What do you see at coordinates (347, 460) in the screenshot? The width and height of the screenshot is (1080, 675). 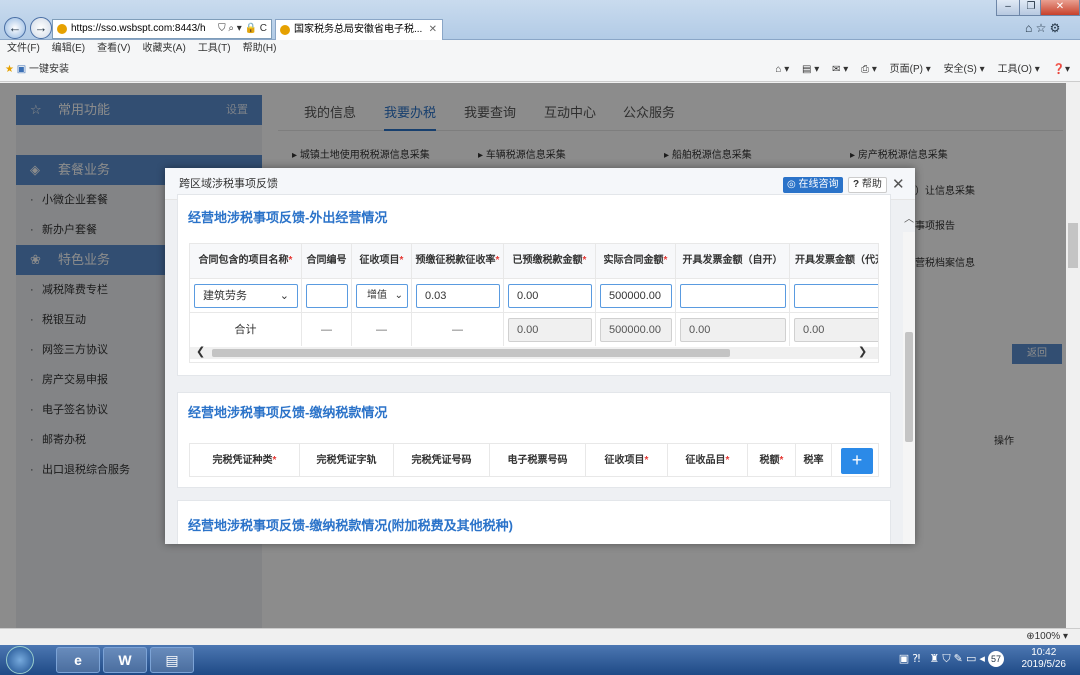 I see `col-header: 完税凭证字轨` at bounding box center [347, 460].